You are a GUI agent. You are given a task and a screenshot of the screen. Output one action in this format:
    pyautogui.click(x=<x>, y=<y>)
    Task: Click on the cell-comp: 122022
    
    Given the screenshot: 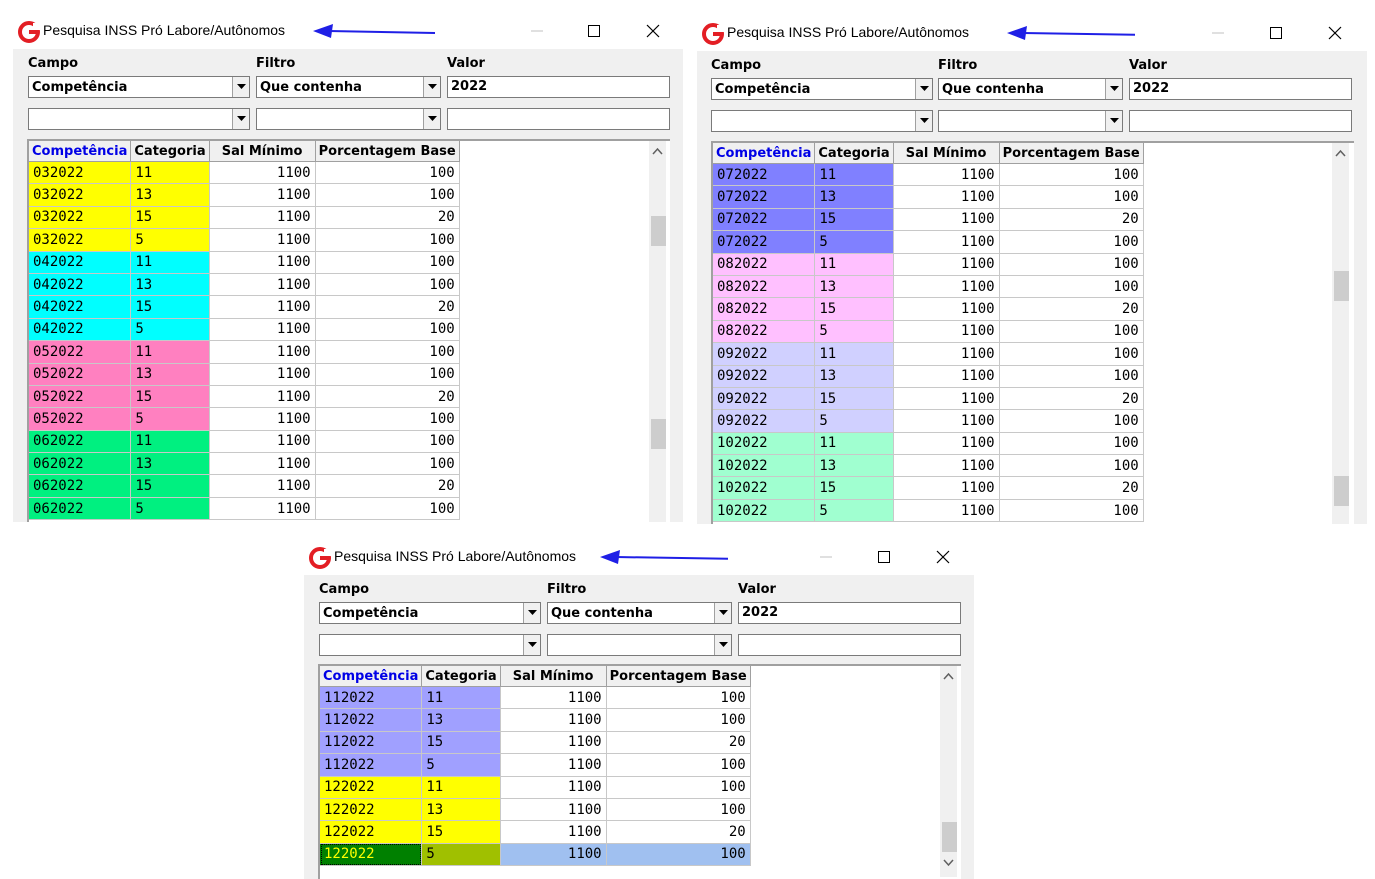 What is the action you would take?
    pyautogui.click(x=371, y=787)
    